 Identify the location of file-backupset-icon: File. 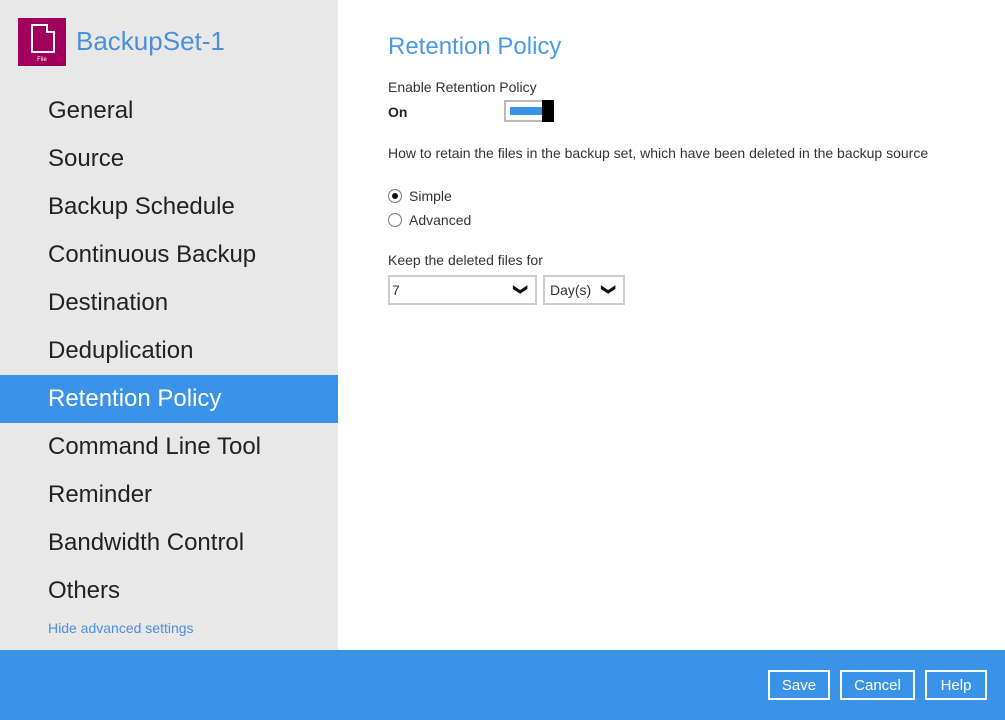
(42, 42).